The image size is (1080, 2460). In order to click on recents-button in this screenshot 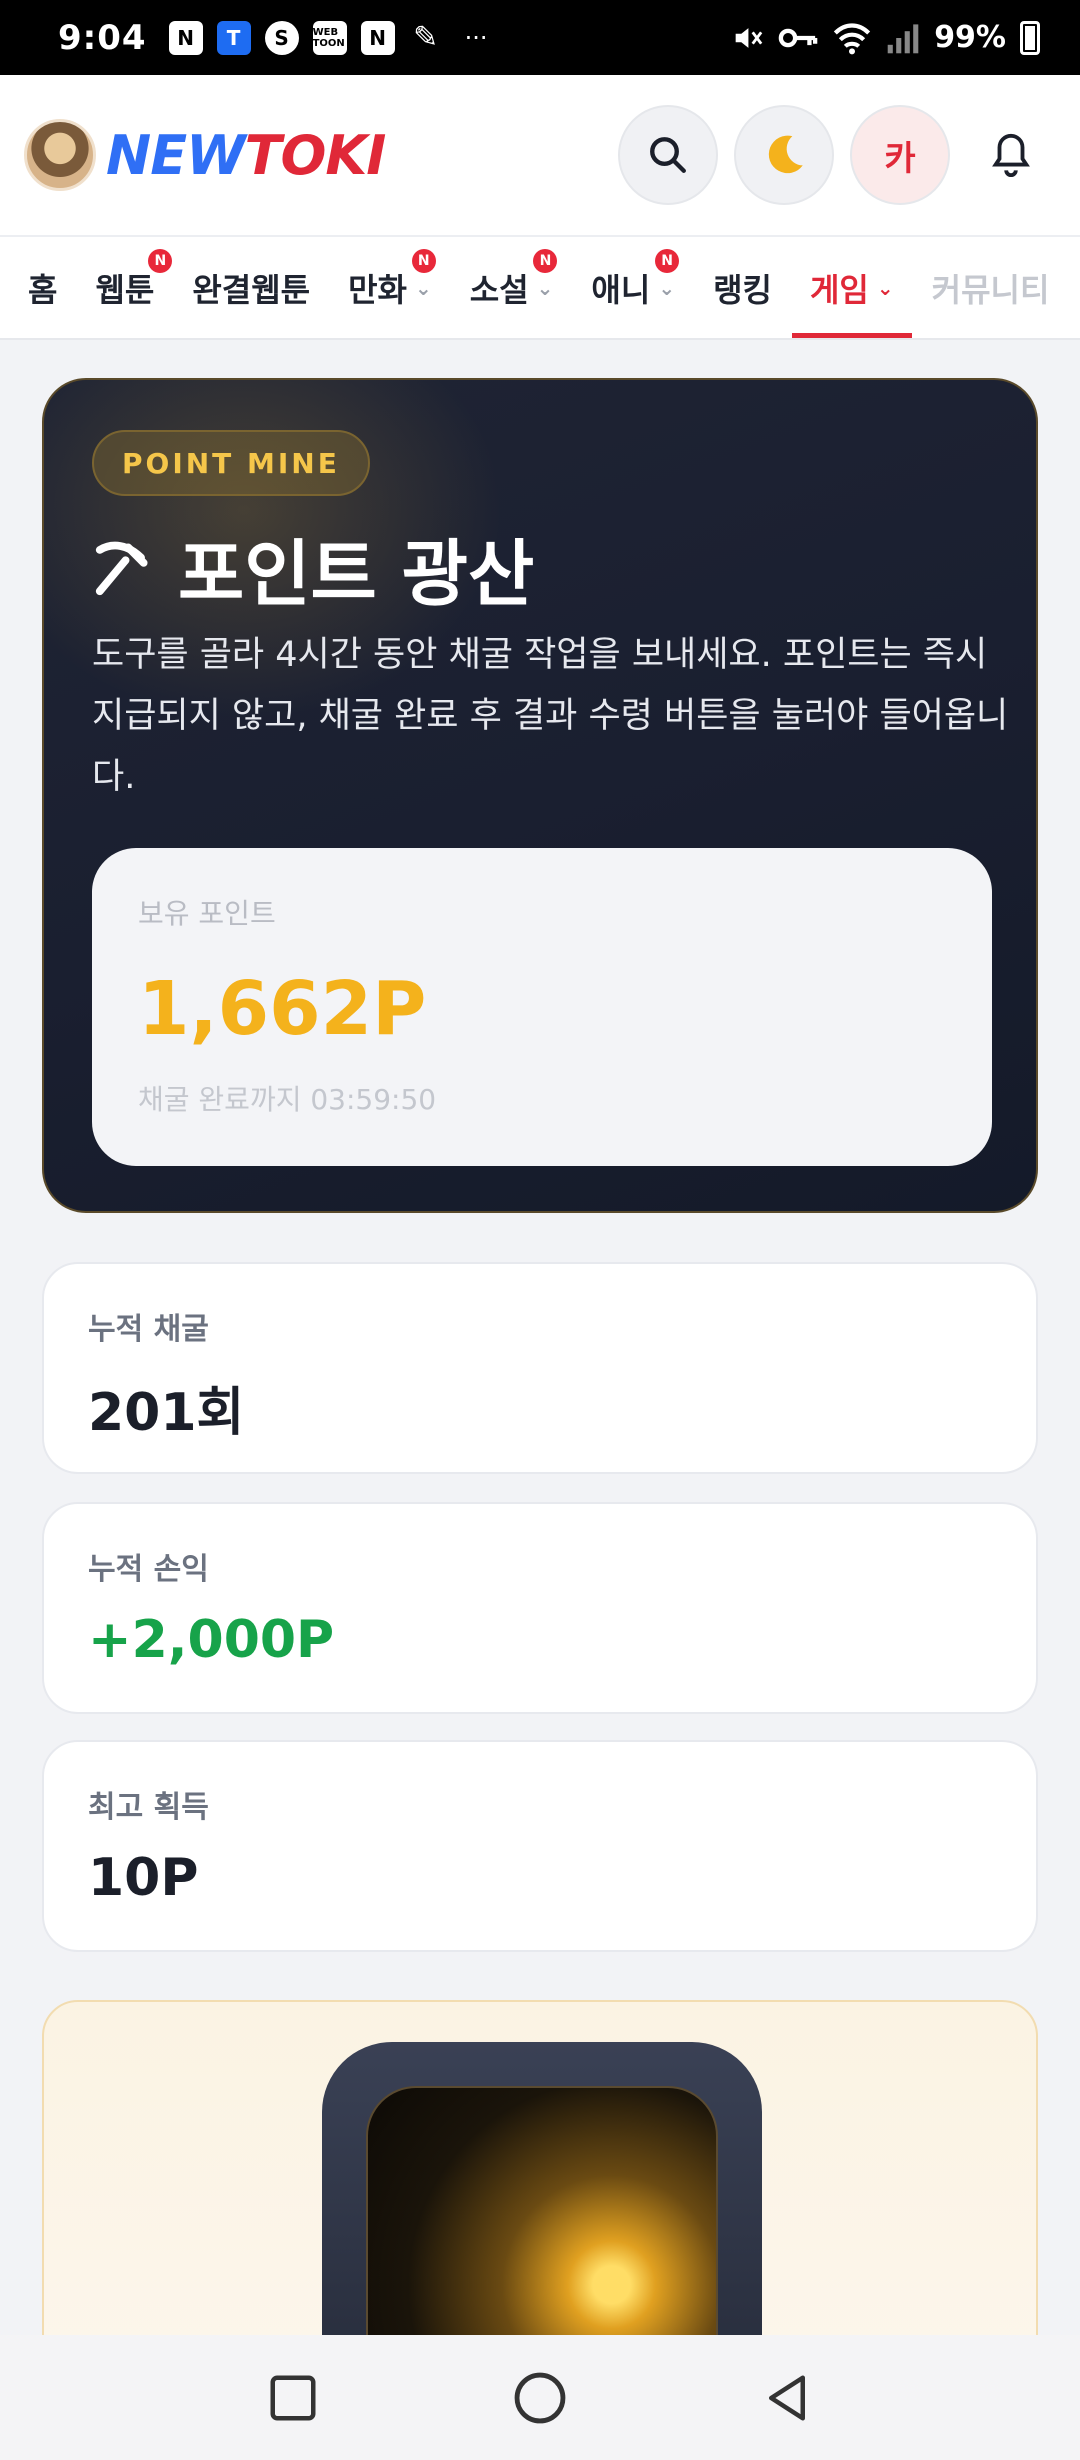, I will do `click(293, 2398)`.